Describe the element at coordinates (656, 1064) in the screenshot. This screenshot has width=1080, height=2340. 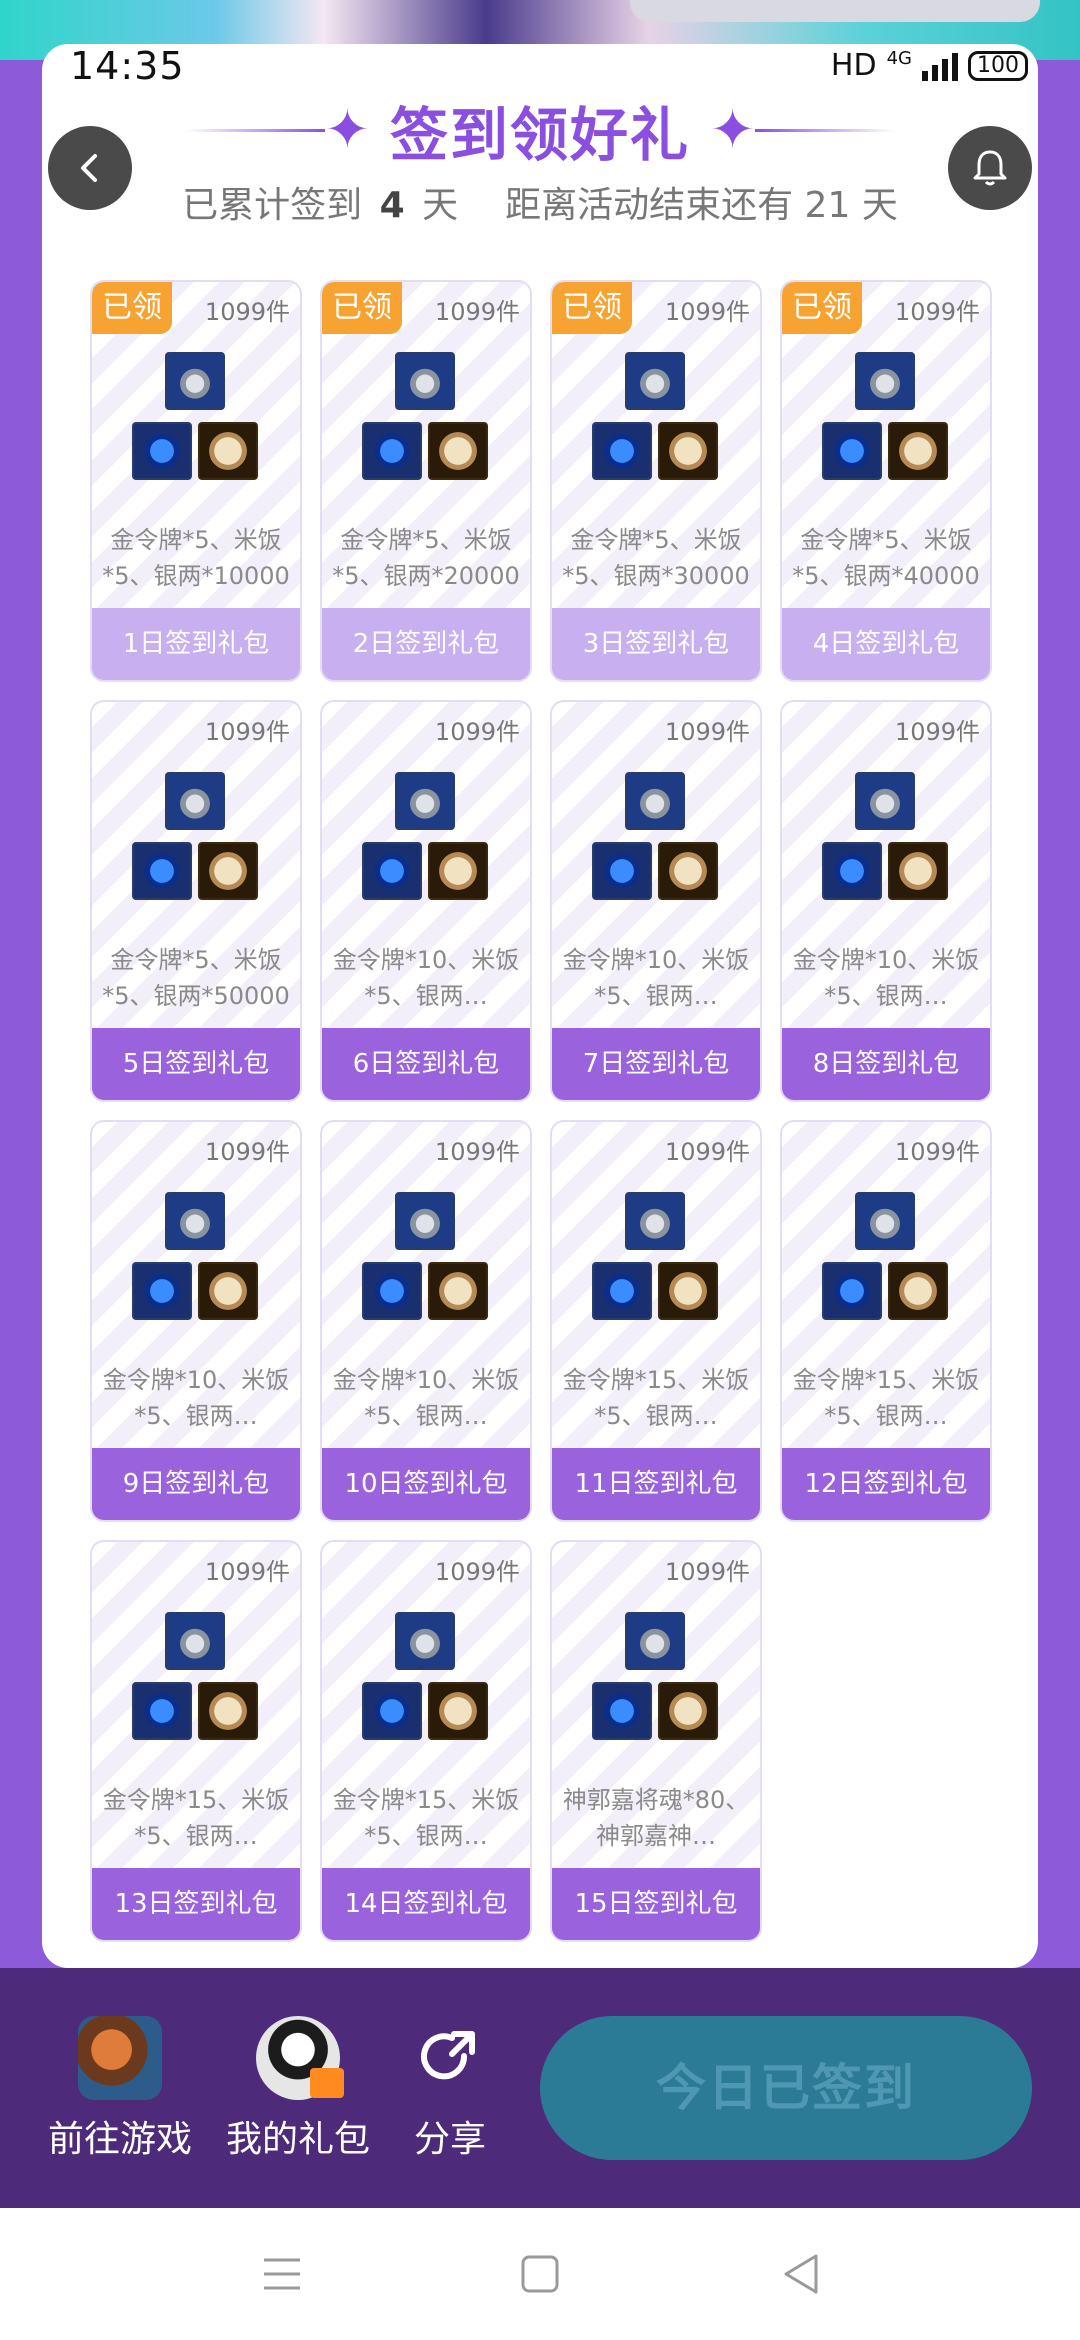
I see `gift-label: 7日签到礼包` at that location.